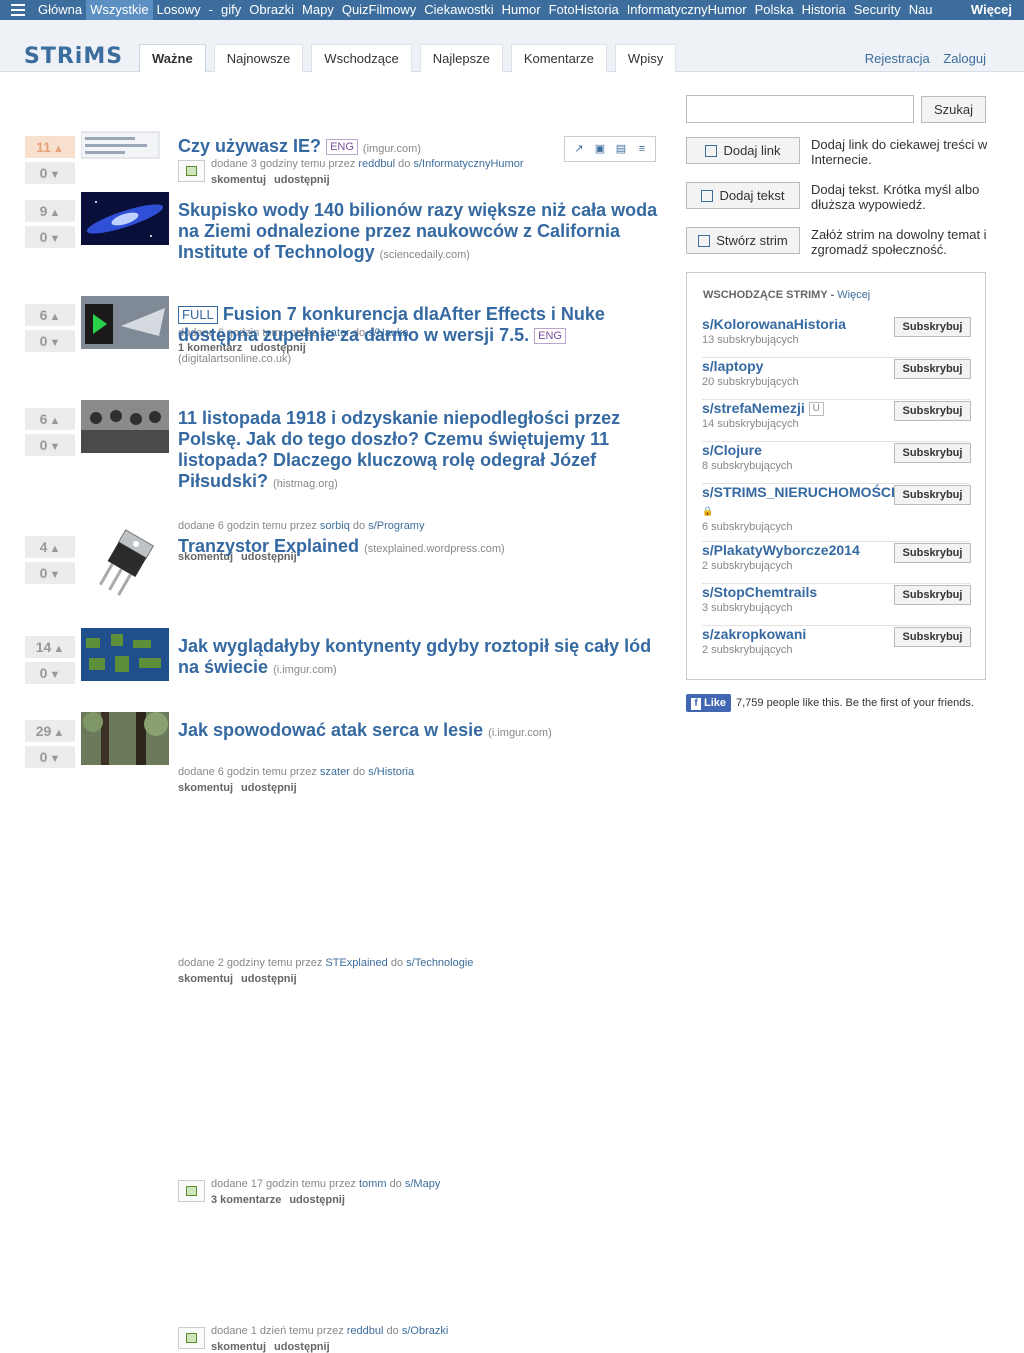 Image resolution: width=1024 pixels, height=1353 pixels. I want to click on top-nav-item: Historia, so click(824, 10).